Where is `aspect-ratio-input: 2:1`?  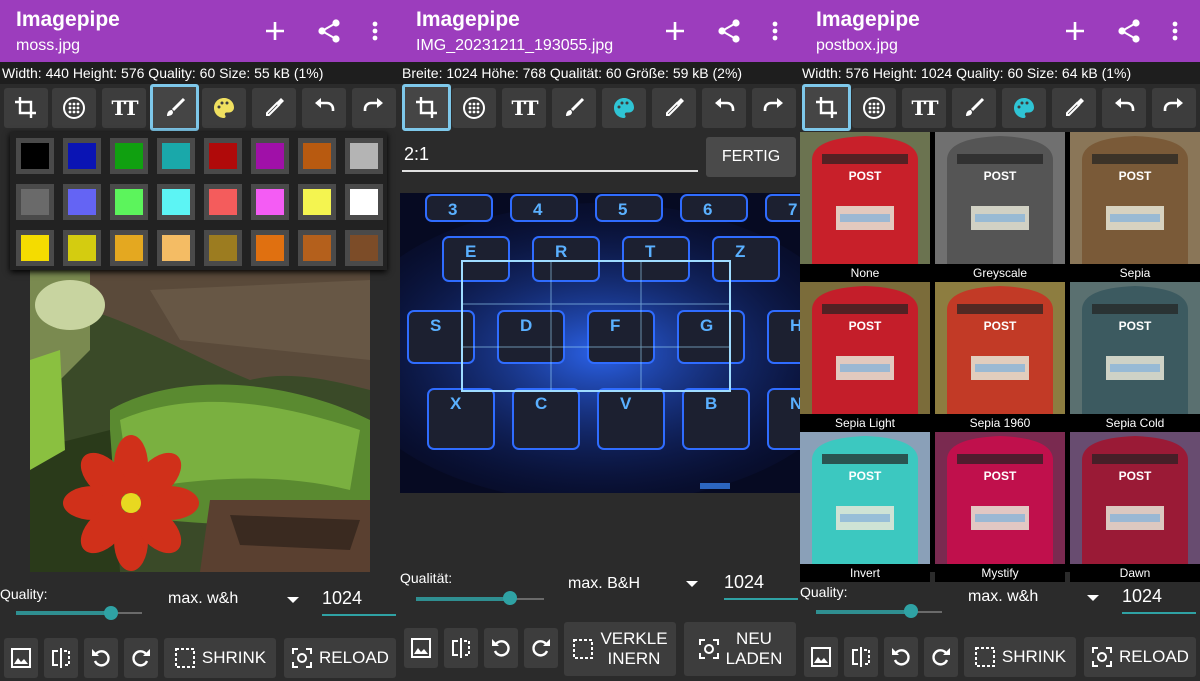 aspect-ratio-input: 2:1 is located at coordinates (550, 154).